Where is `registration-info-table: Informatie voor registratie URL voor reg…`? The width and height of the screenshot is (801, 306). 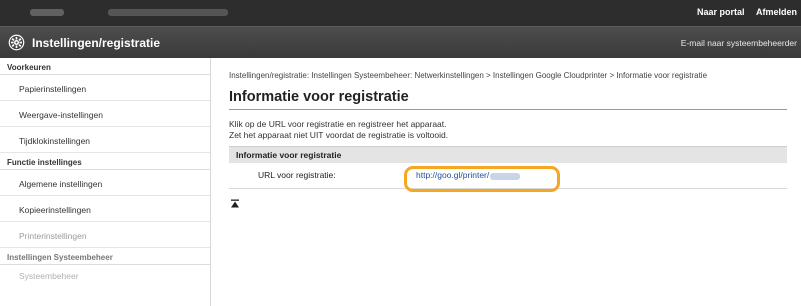 registration-info-table: Informatie voor registratie URL voor reg… is located at coordinates (508, 169).